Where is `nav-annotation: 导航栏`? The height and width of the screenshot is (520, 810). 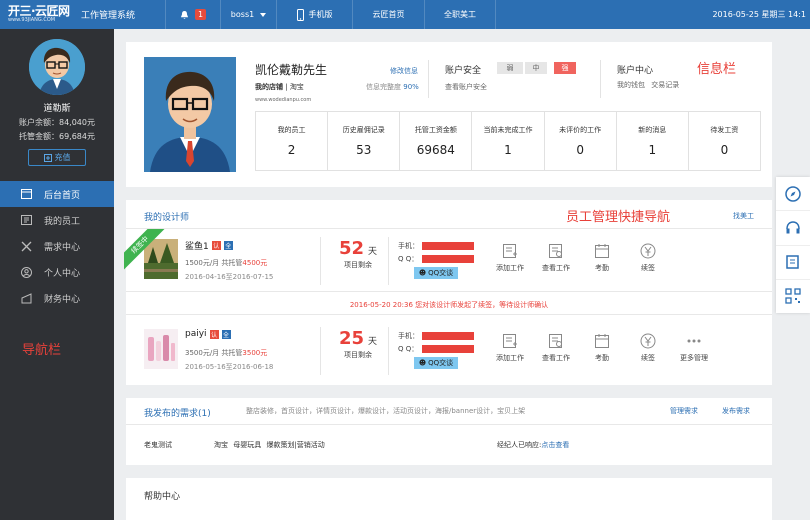
nav-annotation: 导航栏 is located at coordinates (42, 350).